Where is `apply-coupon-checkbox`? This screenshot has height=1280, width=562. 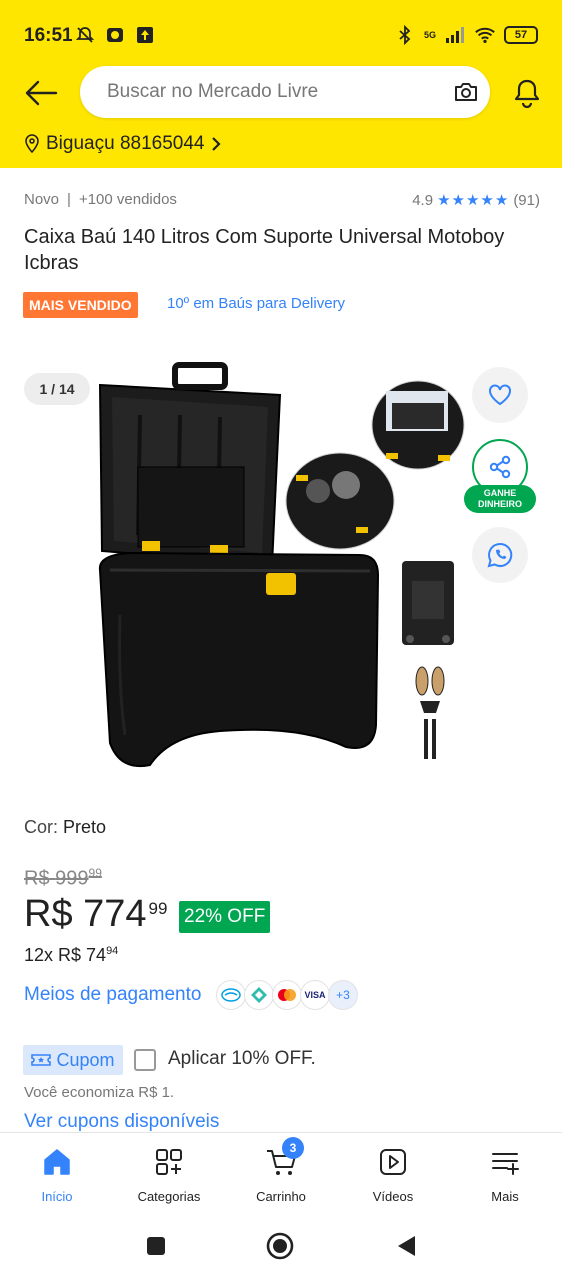
apply-coupon-checkbox is located at coordinates (145, 1060).